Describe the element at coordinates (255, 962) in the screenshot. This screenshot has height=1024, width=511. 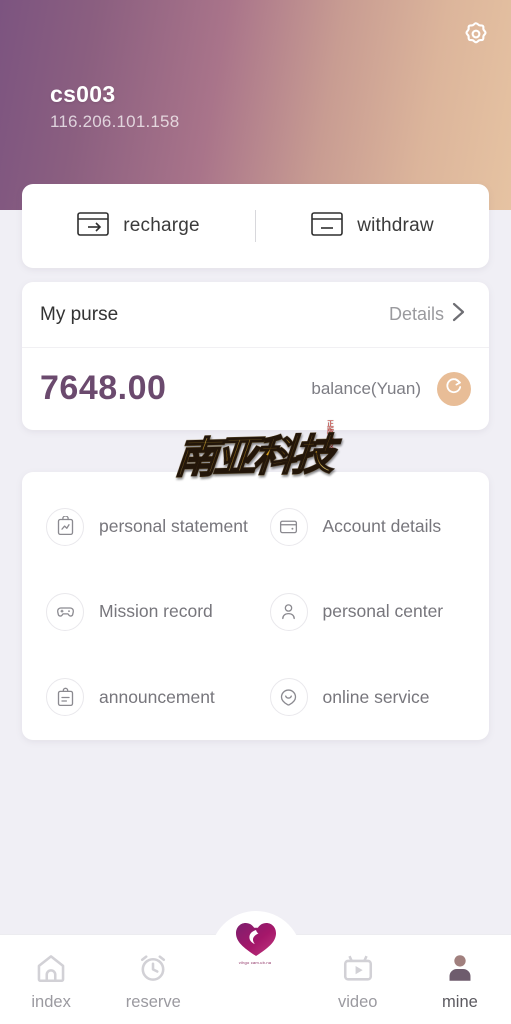
I see `center-logo-subtext: vihgo cam.ub.na` at that location.